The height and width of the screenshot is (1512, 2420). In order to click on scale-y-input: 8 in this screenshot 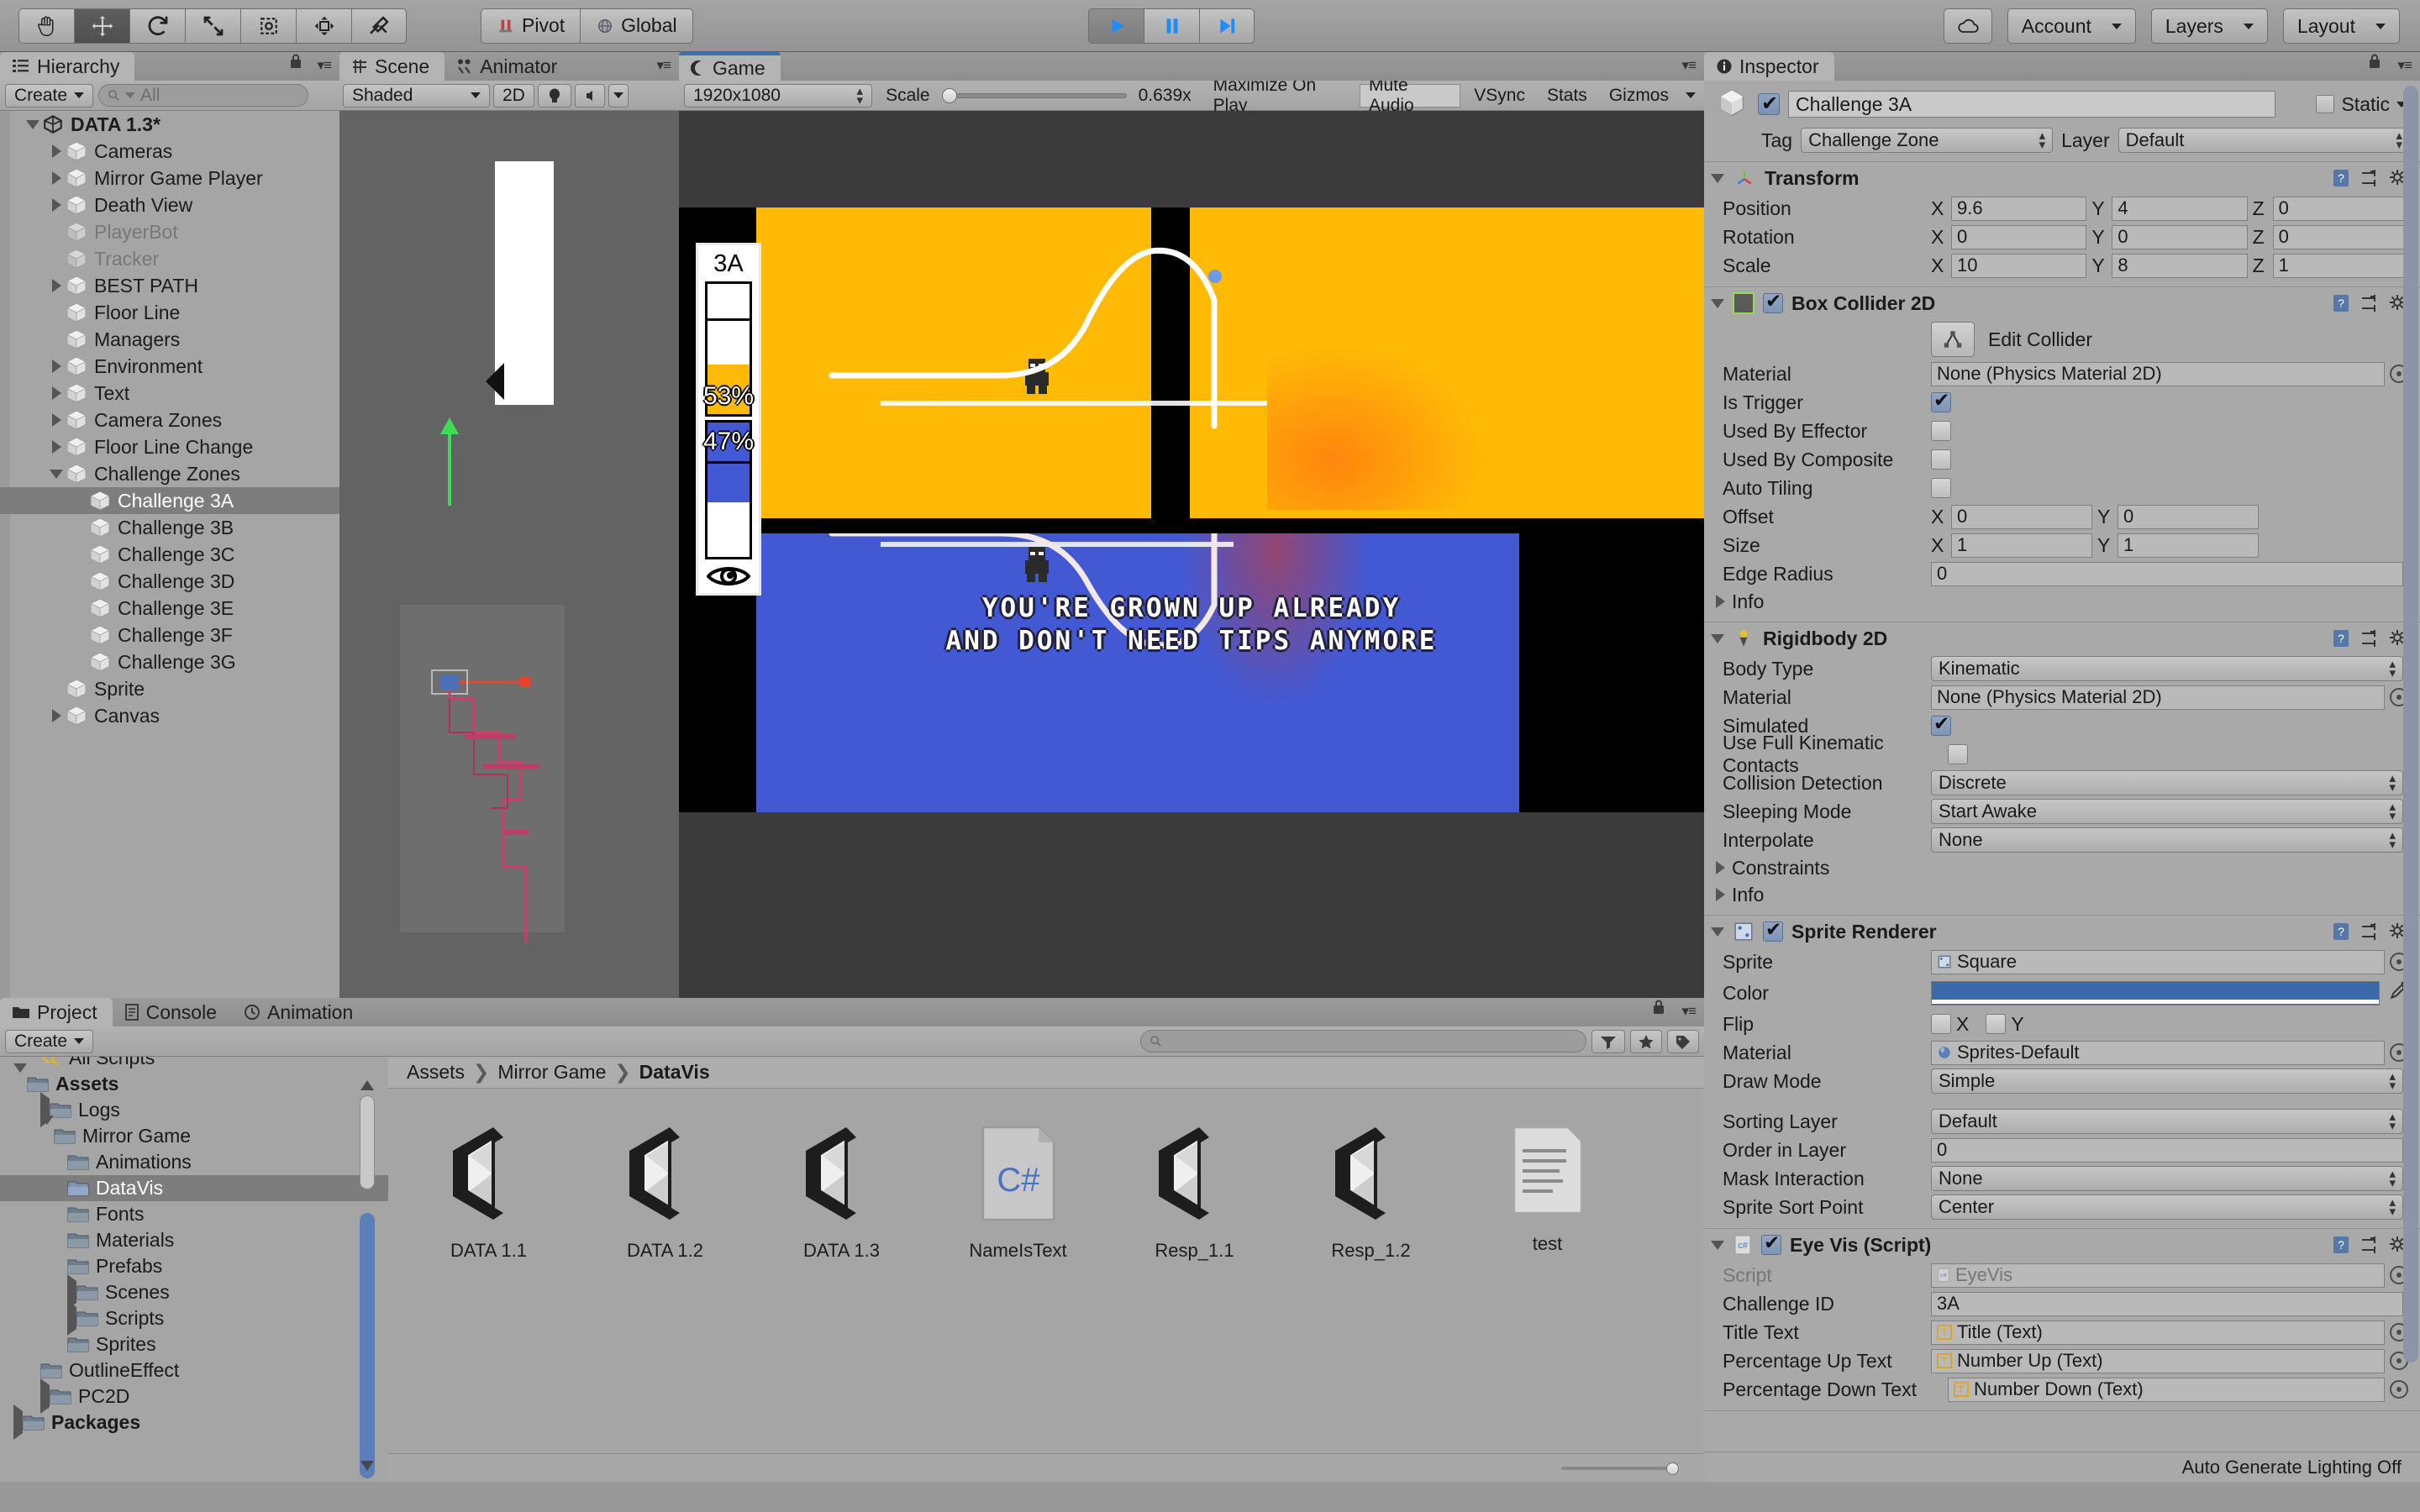, I will do `click(2180, 265)`.